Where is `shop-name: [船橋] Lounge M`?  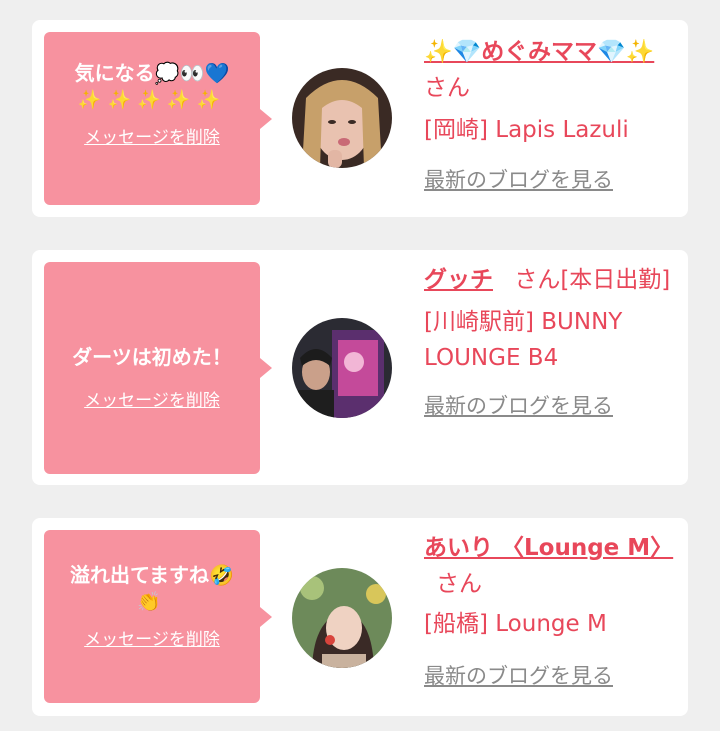
shop-name: [船橋] Lounge M is located at coordinates (515, 624).